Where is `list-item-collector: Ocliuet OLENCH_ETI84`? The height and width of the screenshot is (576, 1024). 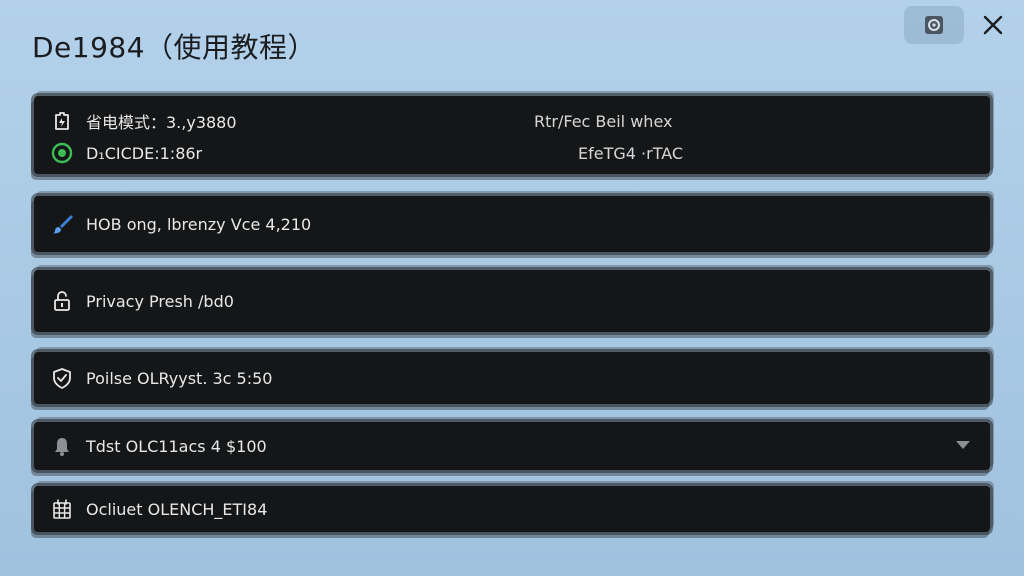 list-item-collector: Ocliuet OLENCH_ETI84 is located at coordinates (512, 509).